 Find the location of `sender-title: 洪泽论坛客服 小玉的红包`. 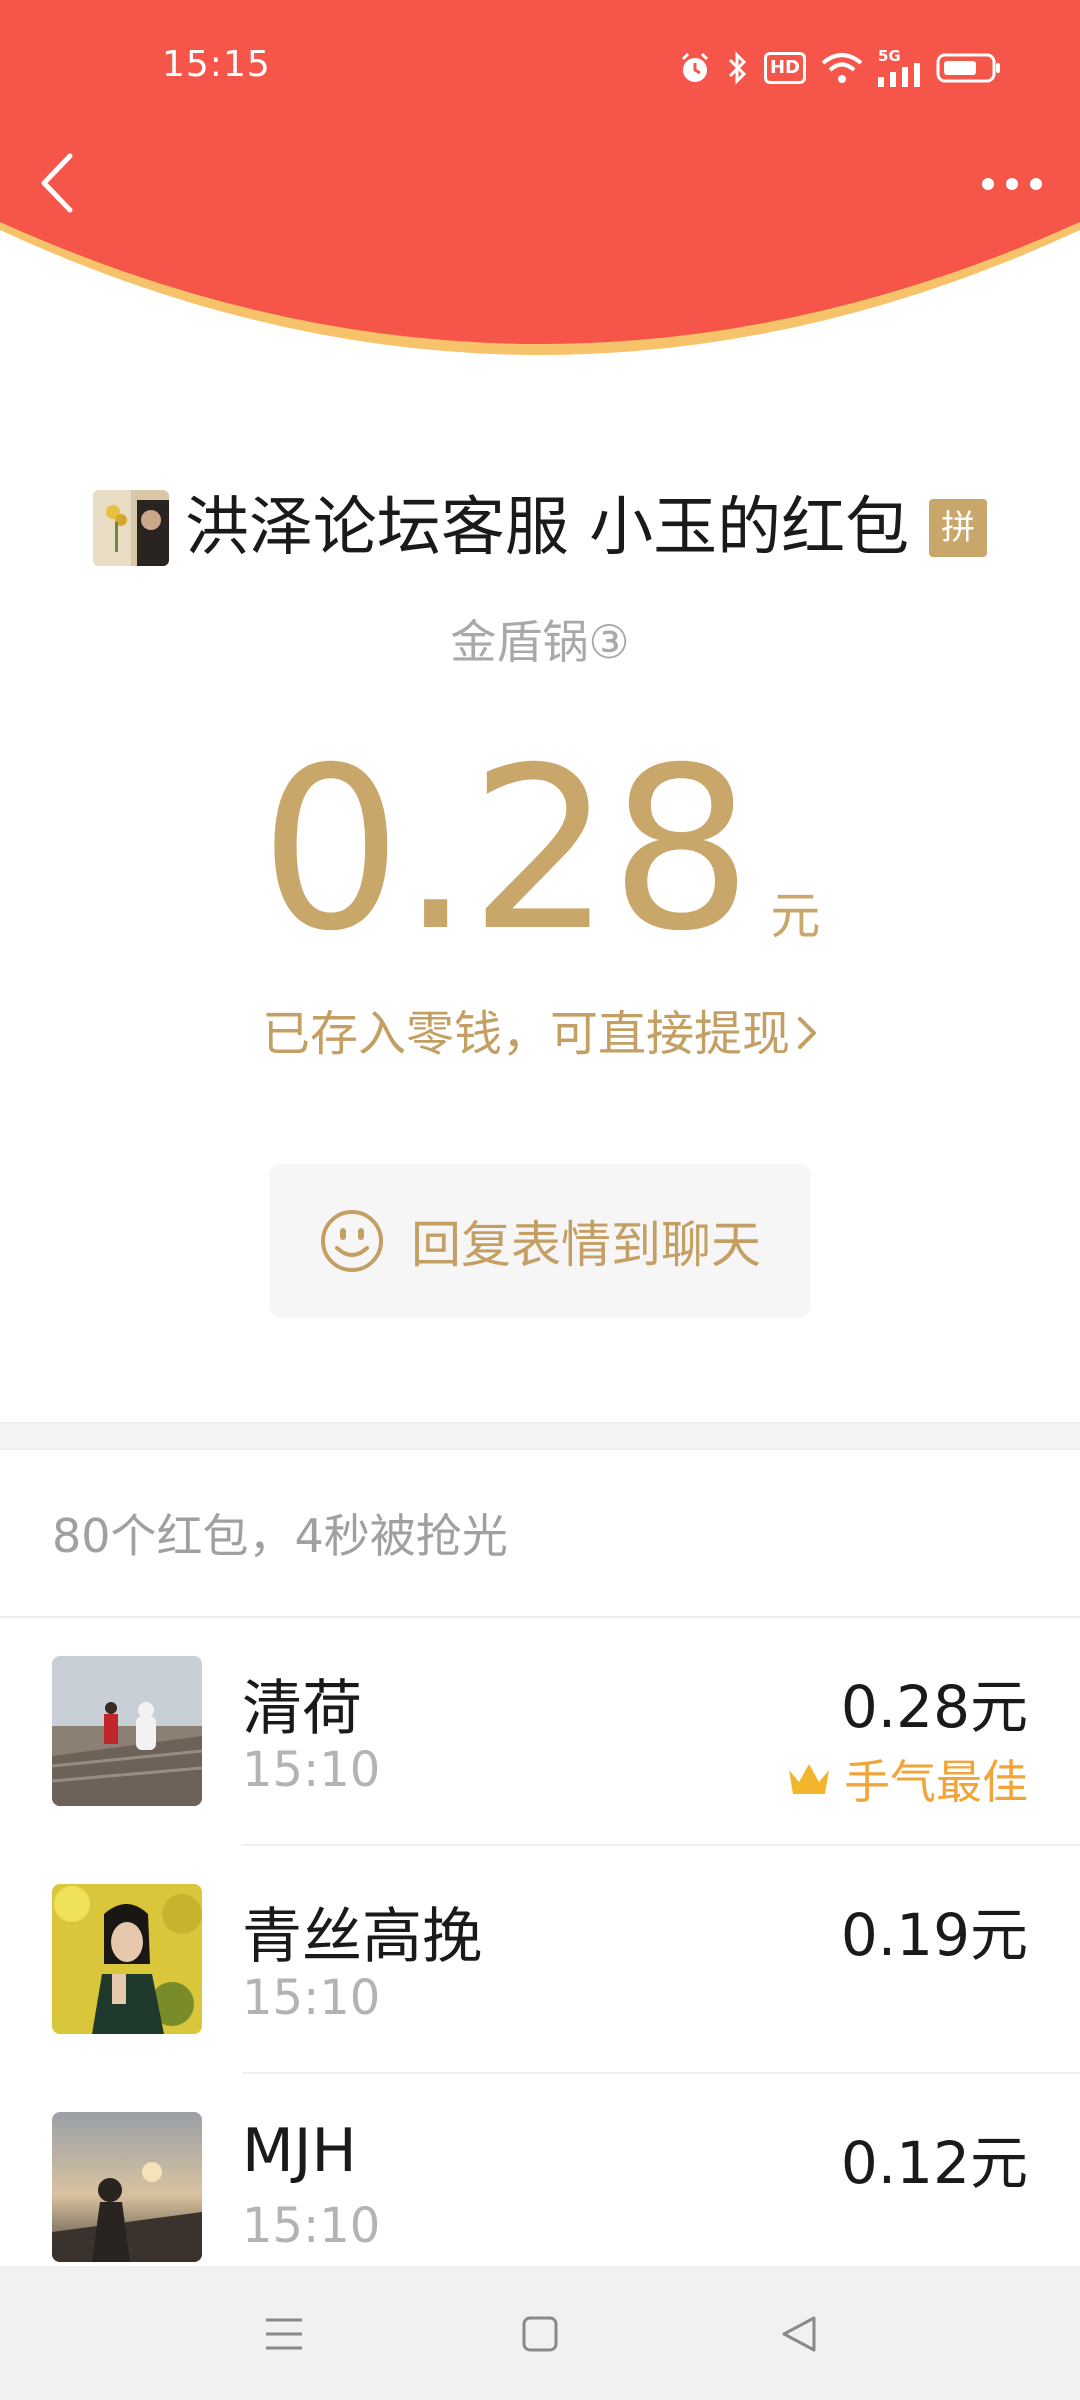

sender-title: 洪泽论坛客服 小玉的红包 is located at coordinates (547, 528).